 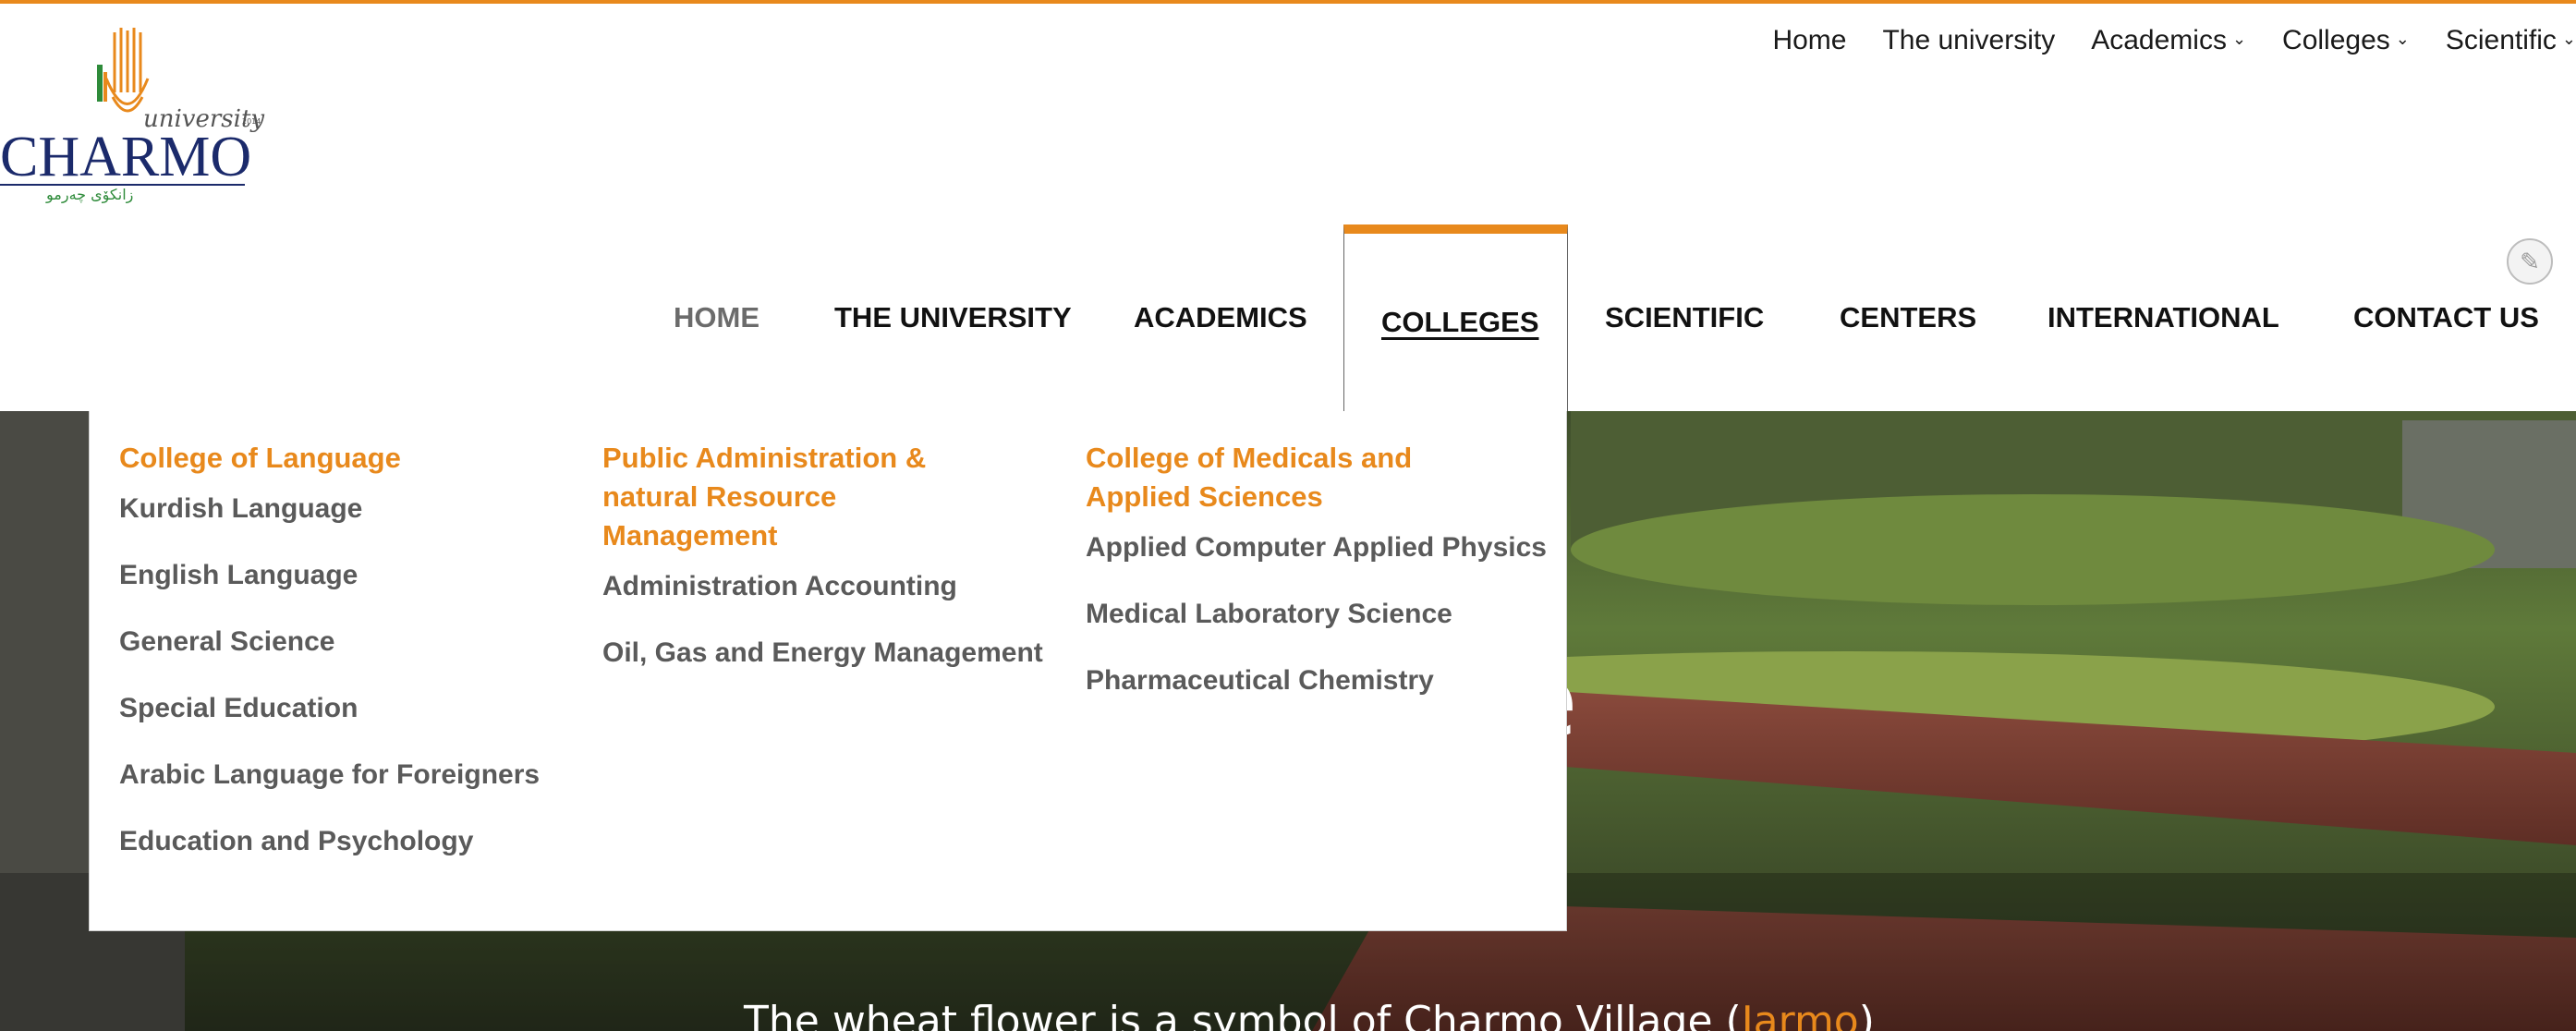 What do you see at coordinates (329, 719) in the screenshot?
I see `dept-link-special-education: Special Education` at bounding box center [329, 719].